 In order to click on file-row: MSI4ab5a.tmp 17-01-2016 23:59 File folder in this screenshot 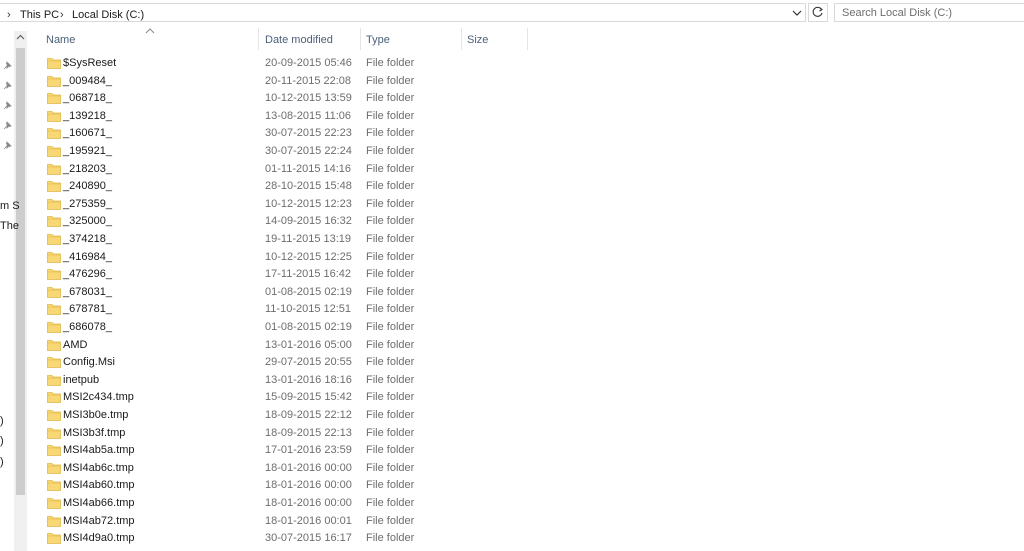, I will do `click(280, 450)`.